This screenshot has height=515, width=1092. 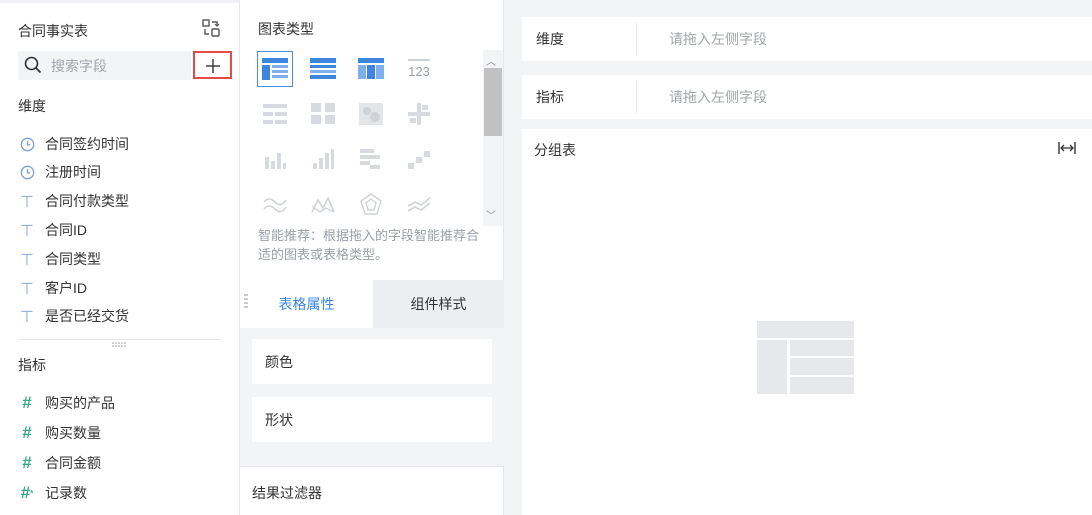 What do you see at coordinates (59, 259) in the screenshot?
I see `dimension-field: ⊤ 合同类型` at bounding box center [59, 259].